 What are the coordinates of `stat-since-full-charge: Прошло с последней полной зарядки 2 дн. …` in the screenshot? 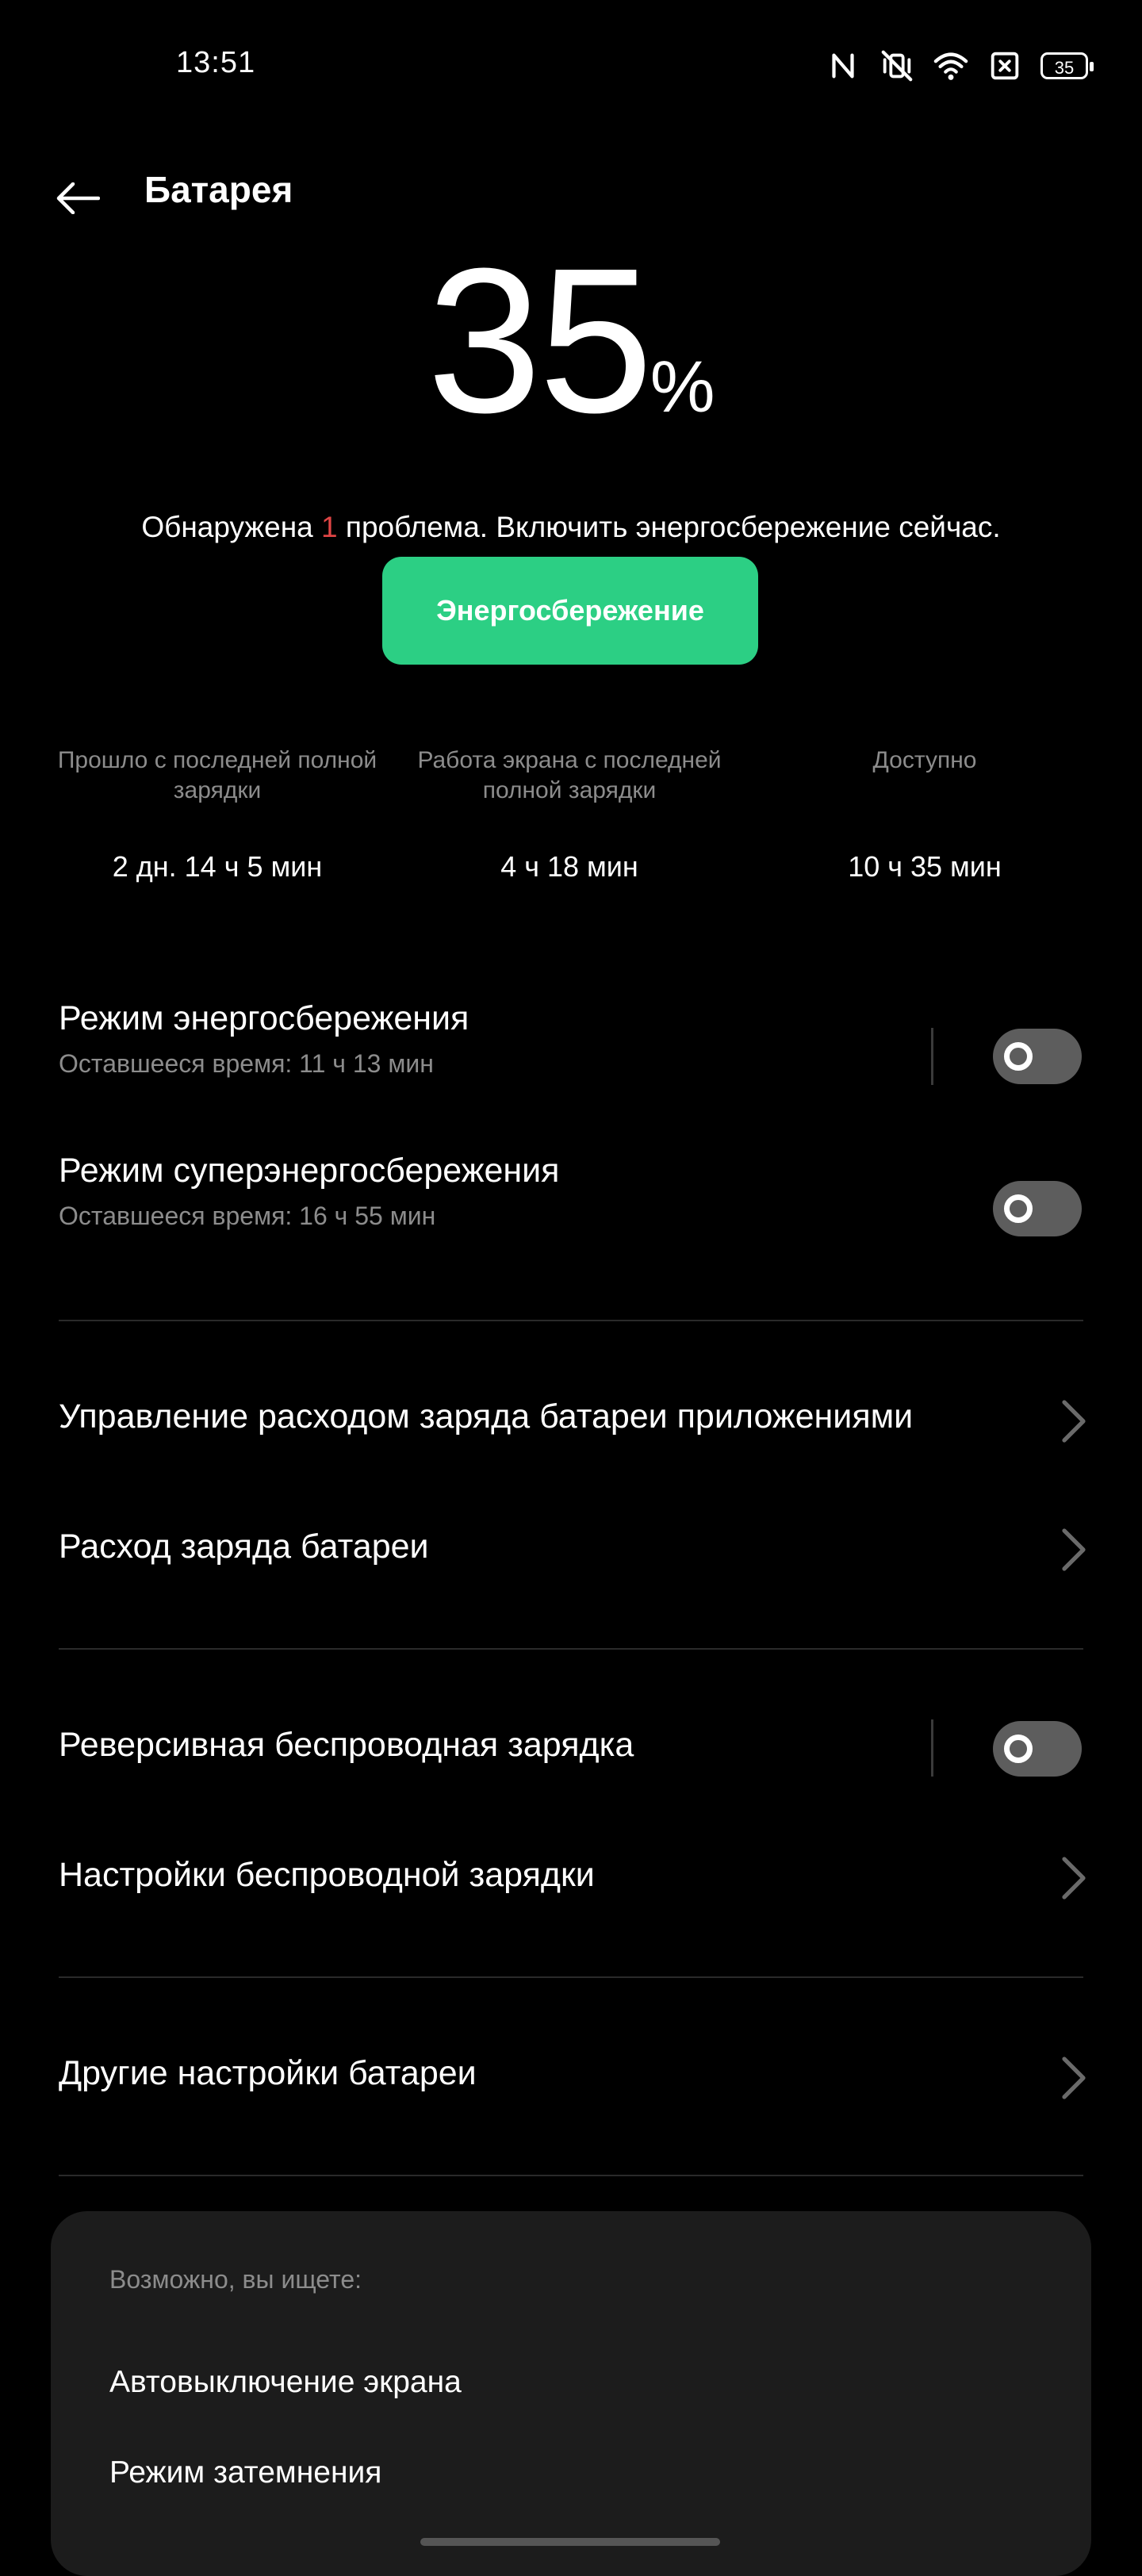 It's located at (217, 815).